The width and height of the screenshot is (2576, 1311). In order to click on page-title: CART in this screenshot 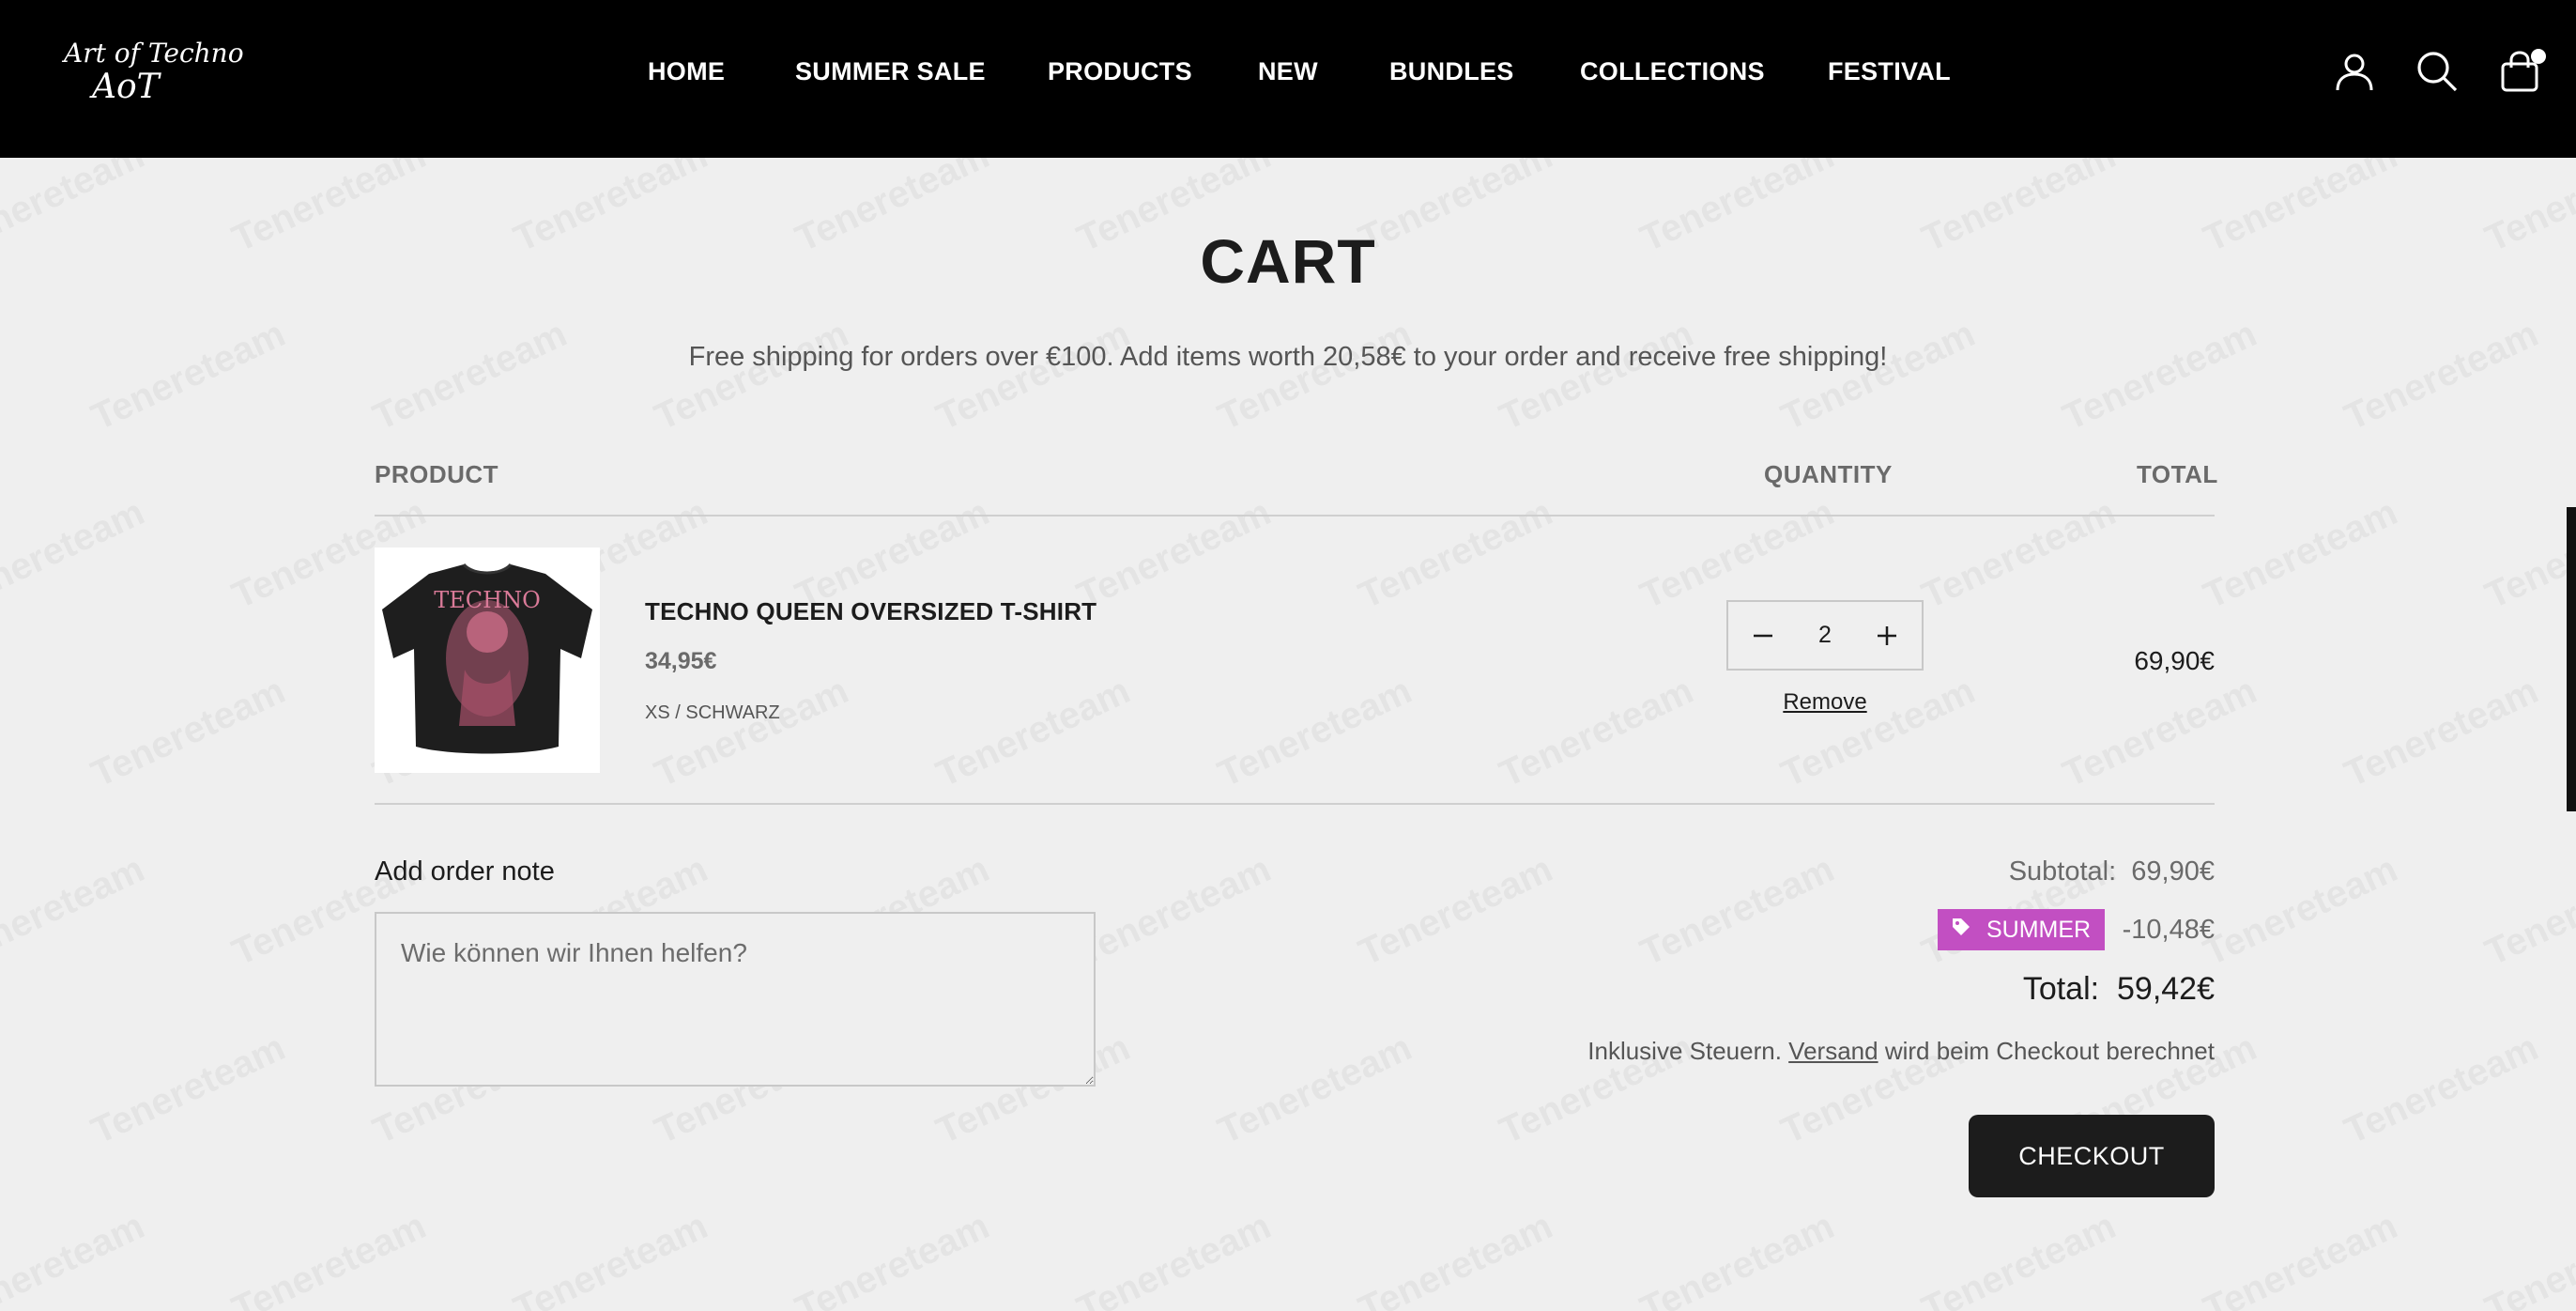, I will do `click(1288, 261)`.